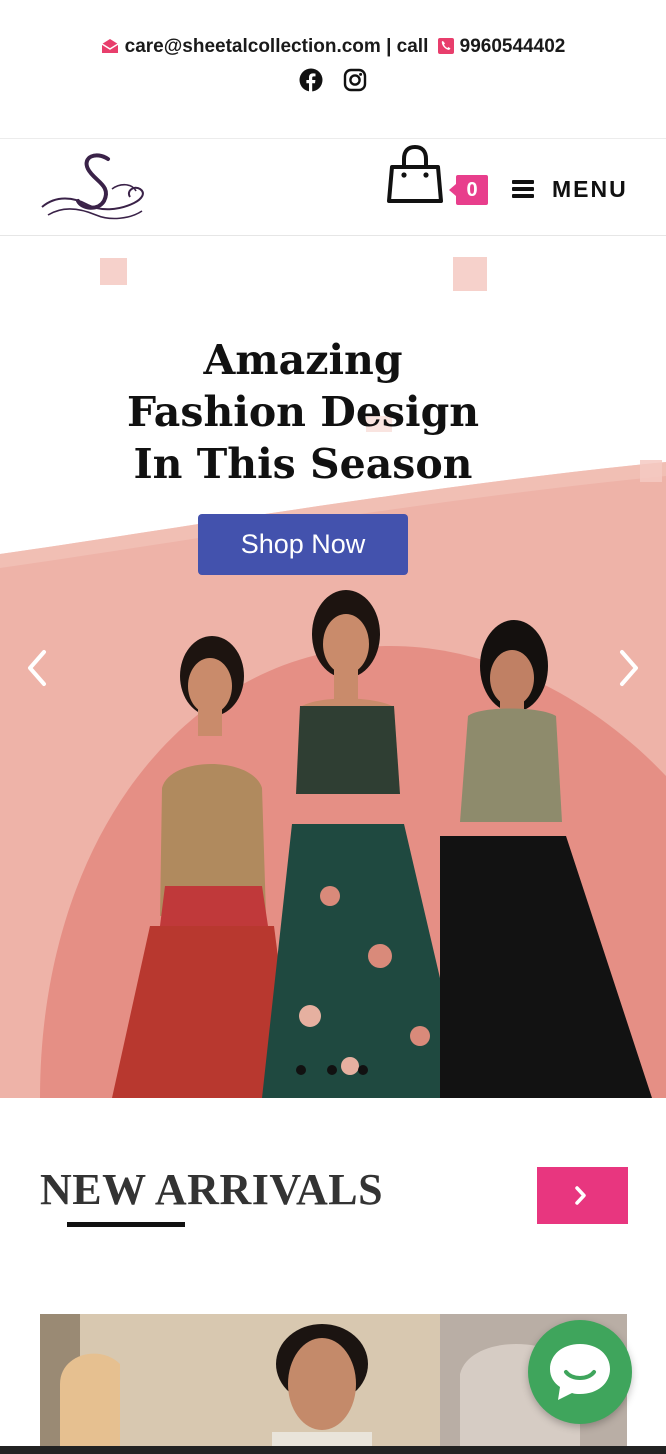 This screenshot has height=1454, width=666. Describe the element at coordinates (590, 188) in the screenshot. I see `menu-label: MENU` at that location.